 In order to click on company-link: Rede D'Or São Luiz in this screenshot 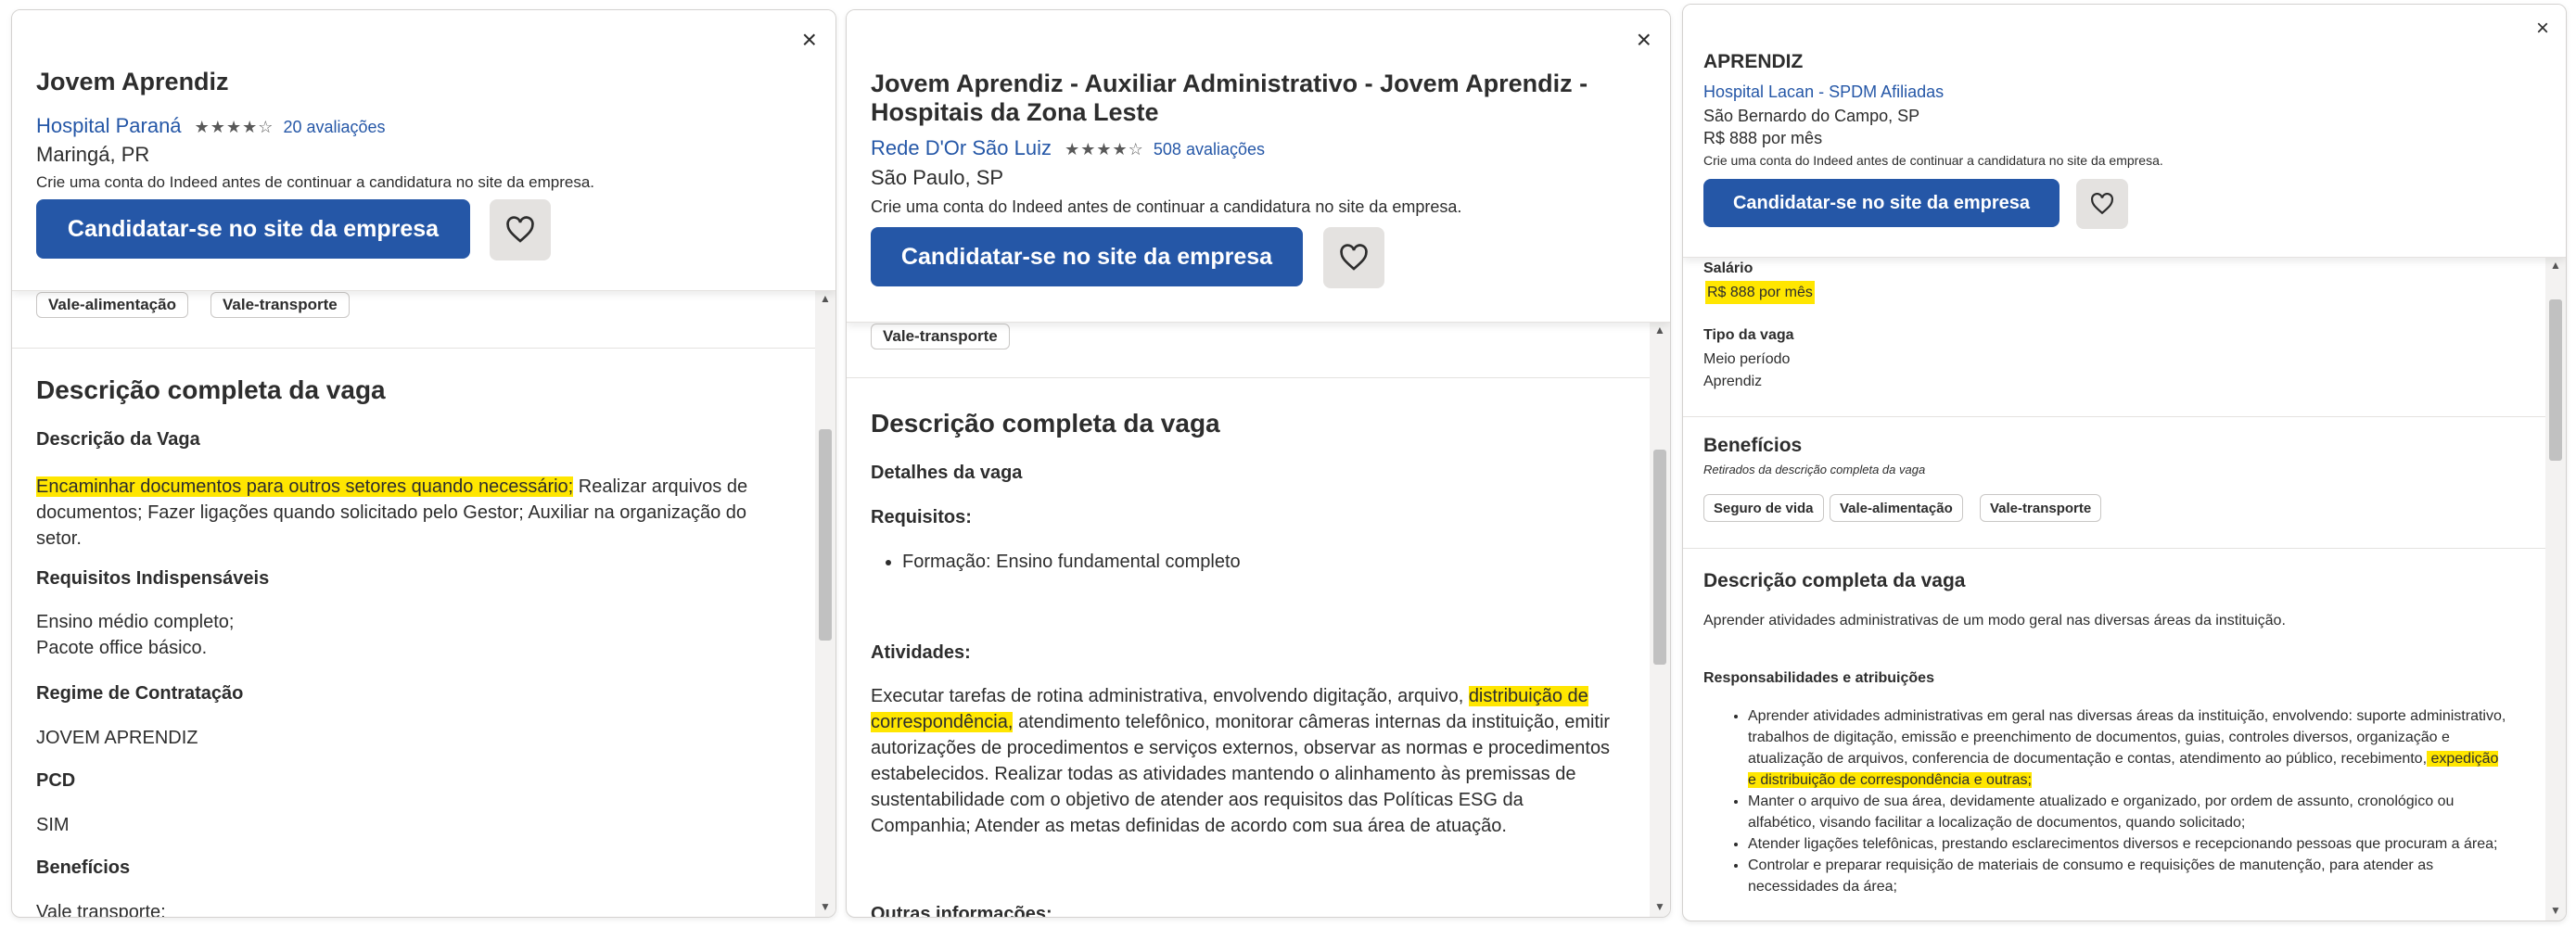, I will do `click(962, 148)`.